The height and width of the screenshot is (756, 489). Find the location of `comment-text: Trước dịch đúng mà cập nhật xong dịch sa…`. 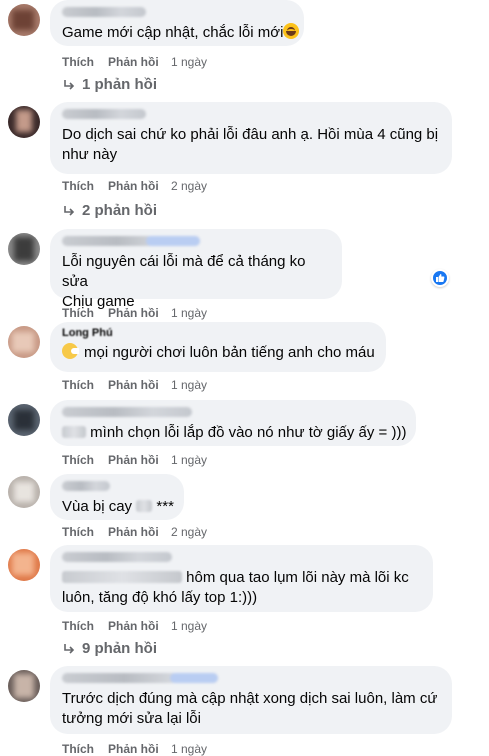

comment-text: Trước dịch đúng mà cập nhật xong dịch sa… is located at coordinates (250, 708).